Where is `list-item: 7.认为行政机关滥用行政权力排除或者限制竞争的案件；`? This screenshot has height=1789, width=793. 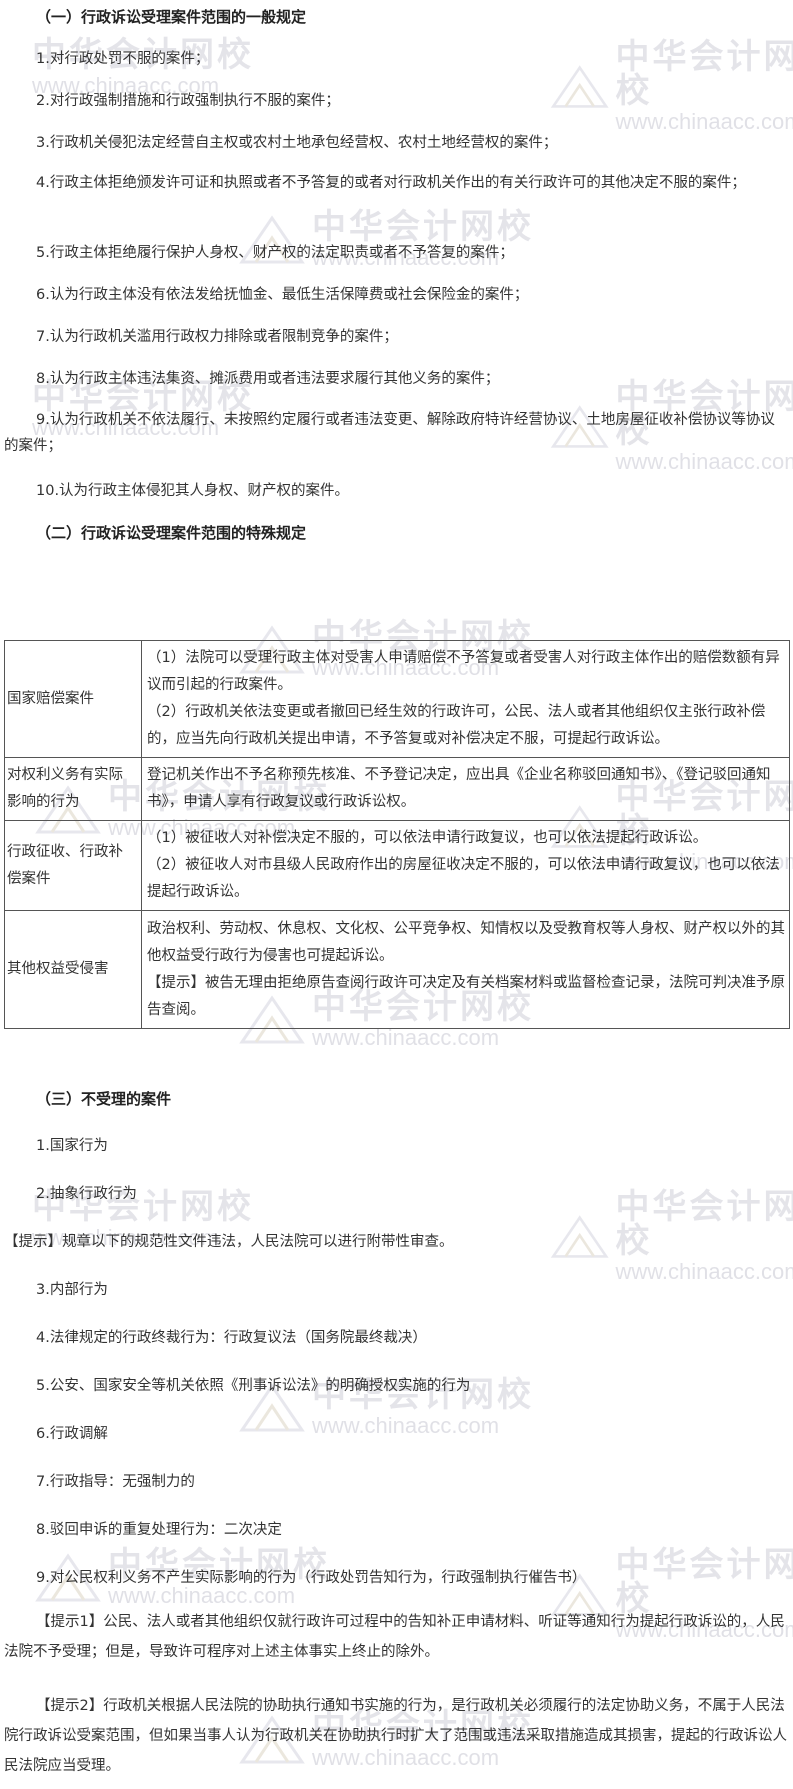 list-item: 7.认为行政机关滥用行政权力排除或者限制竞争的案件； is located at coordinates (217, 337).